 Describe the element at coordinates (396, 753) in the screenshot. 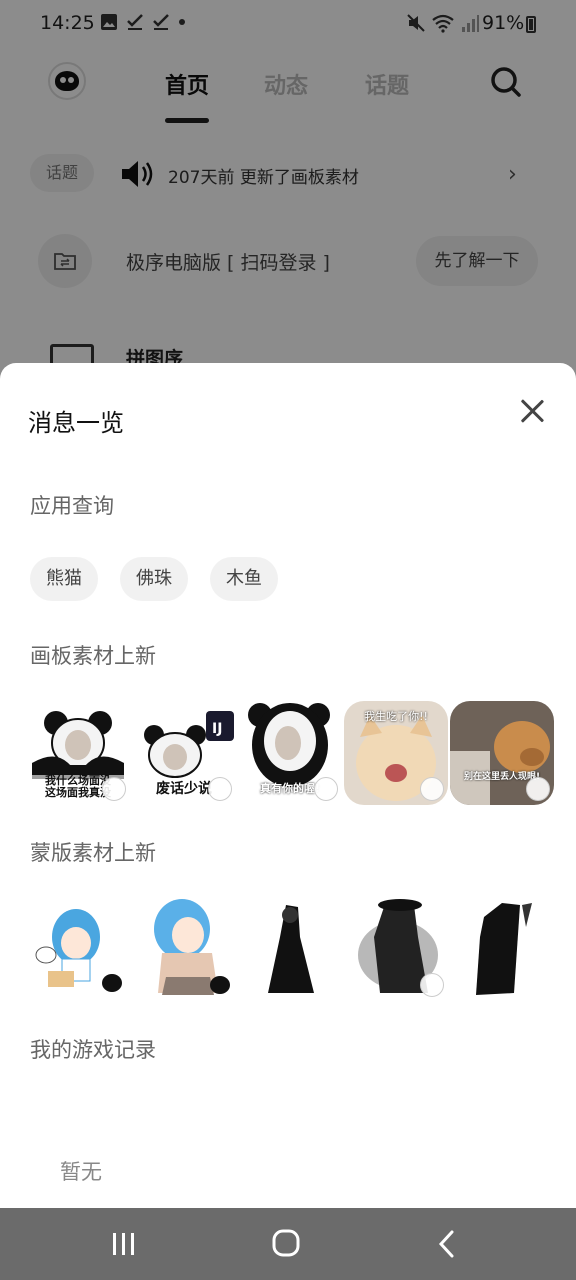

I see `board-thumb-cat: 我生吃了你!!` at that location.